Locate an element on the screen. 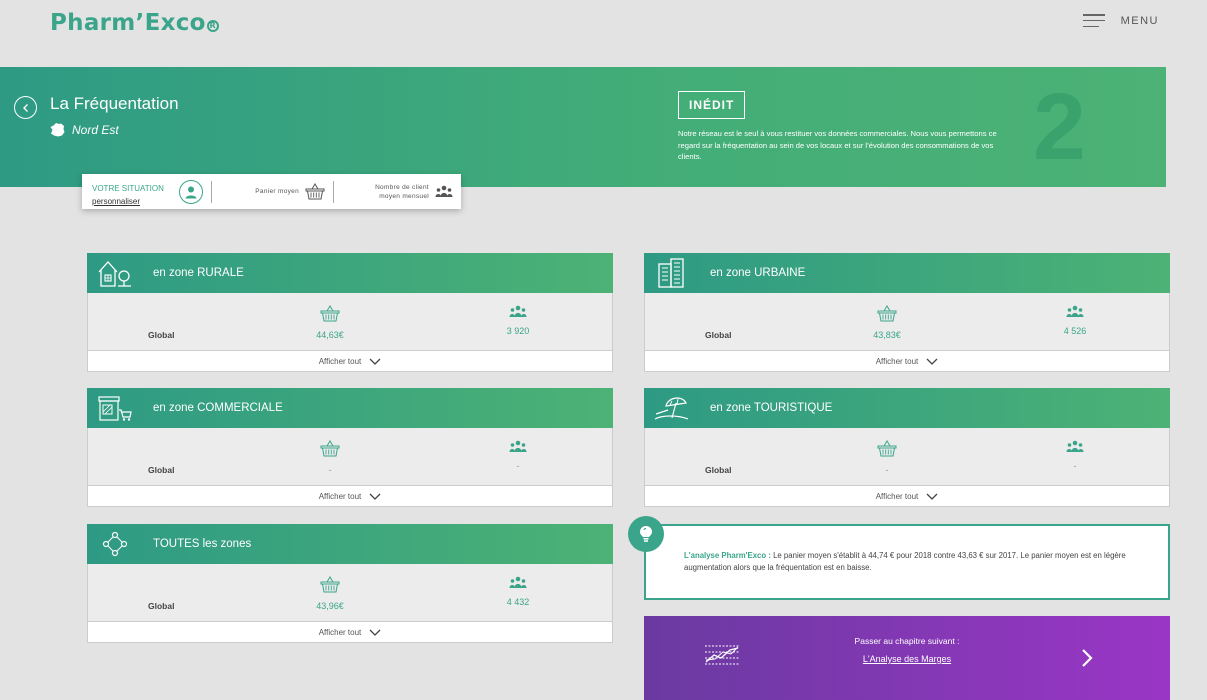  card-title: en zone RURALE is located at coordinates (198, 273).